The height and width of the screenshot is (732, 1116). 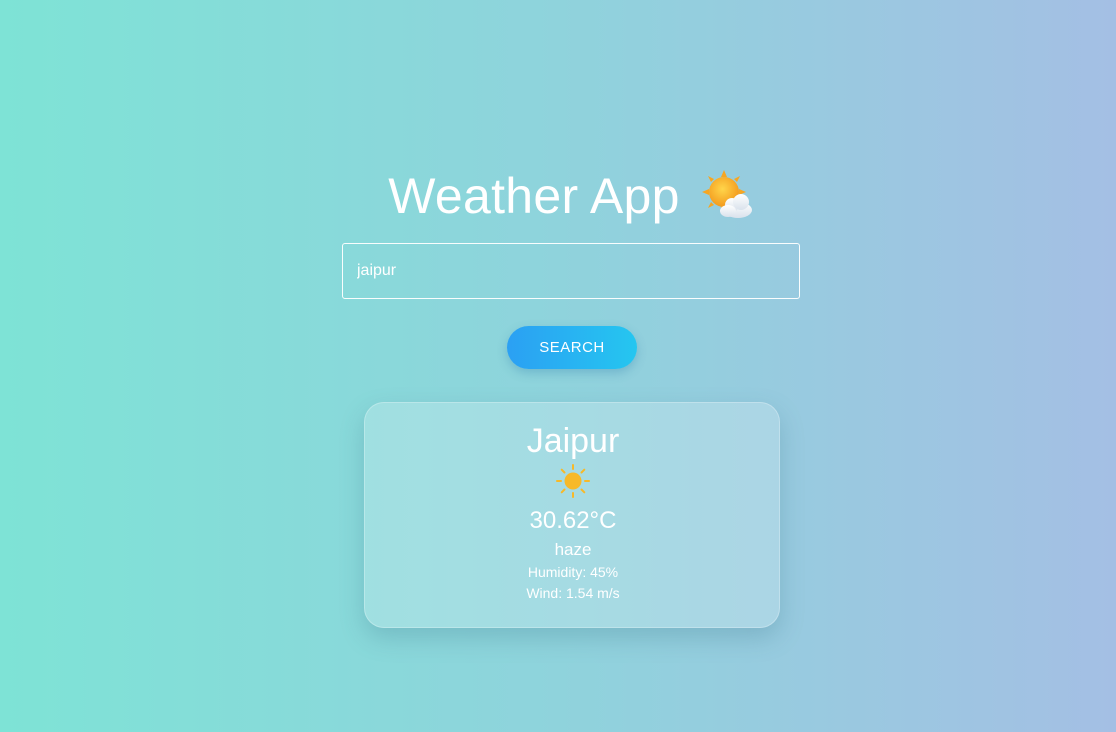 What do you see at coordinates (571, 271) in the screenshot?
I see `search-input` at bounding box center [571, 271].